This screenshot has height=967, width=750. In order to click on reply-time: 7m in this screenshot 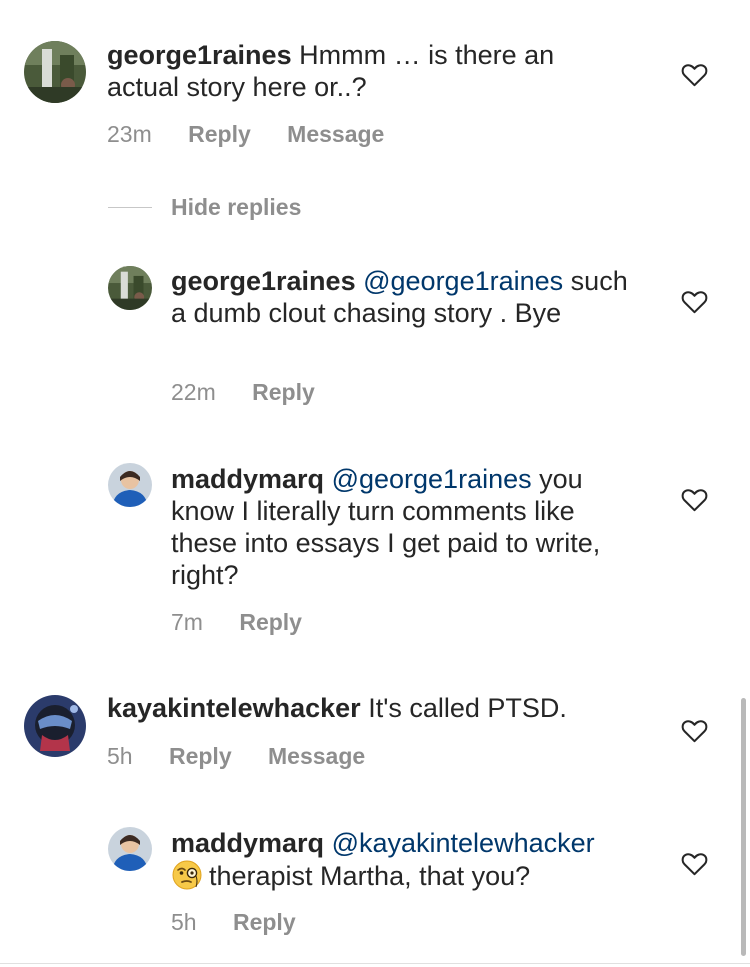, I will do `click(187, 622)`.